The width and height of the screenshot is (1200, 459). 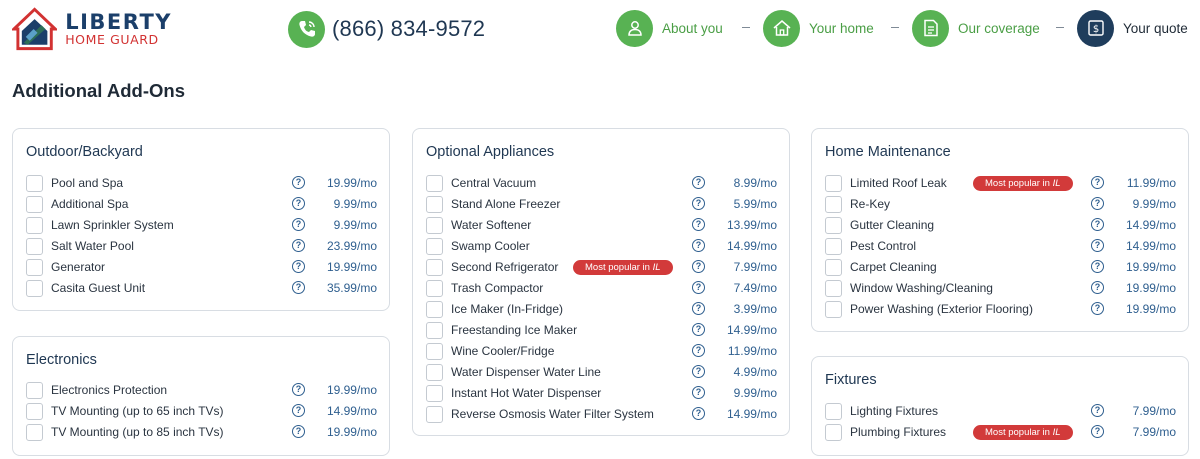 What do you see at coordinates (1000, 247) in the screenshot?
I see `addon-row: Pest Control? 14.99/mo` at bounding box center [1000, 247].